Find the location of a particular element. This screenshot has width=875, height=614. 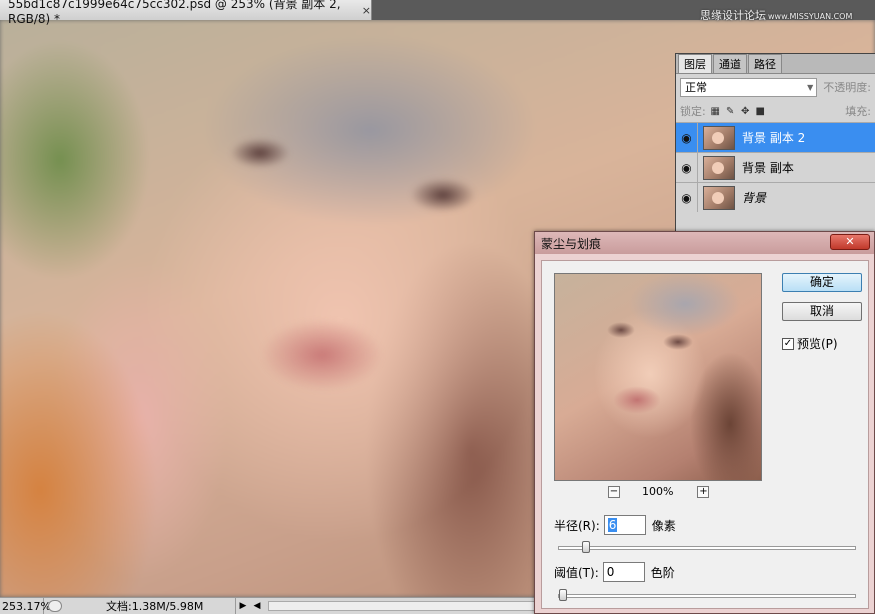

layer-row: ◉ 背景 副本 2 is located at coordinates (775, 137).